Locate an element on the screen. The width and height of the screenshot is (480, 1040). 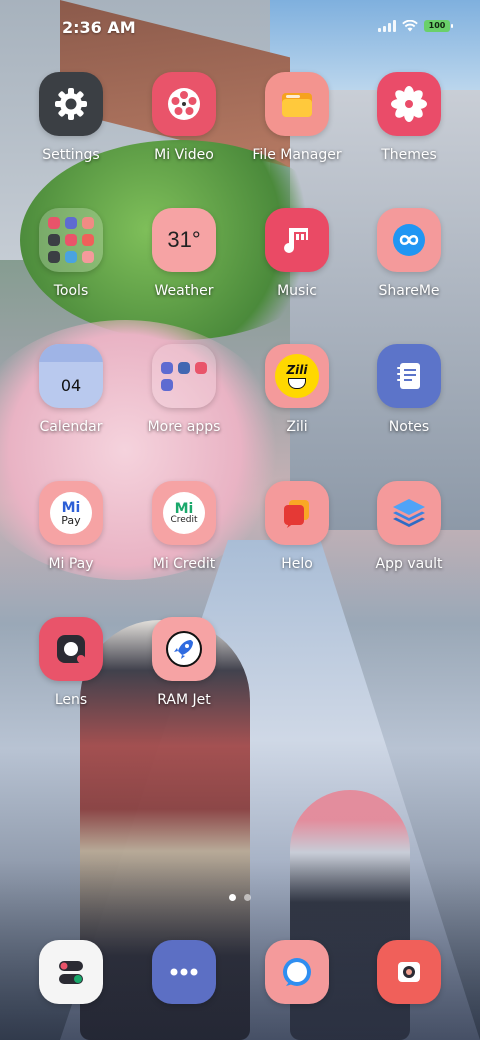
stacked-layers-icon is located at coordinates (409, 513).